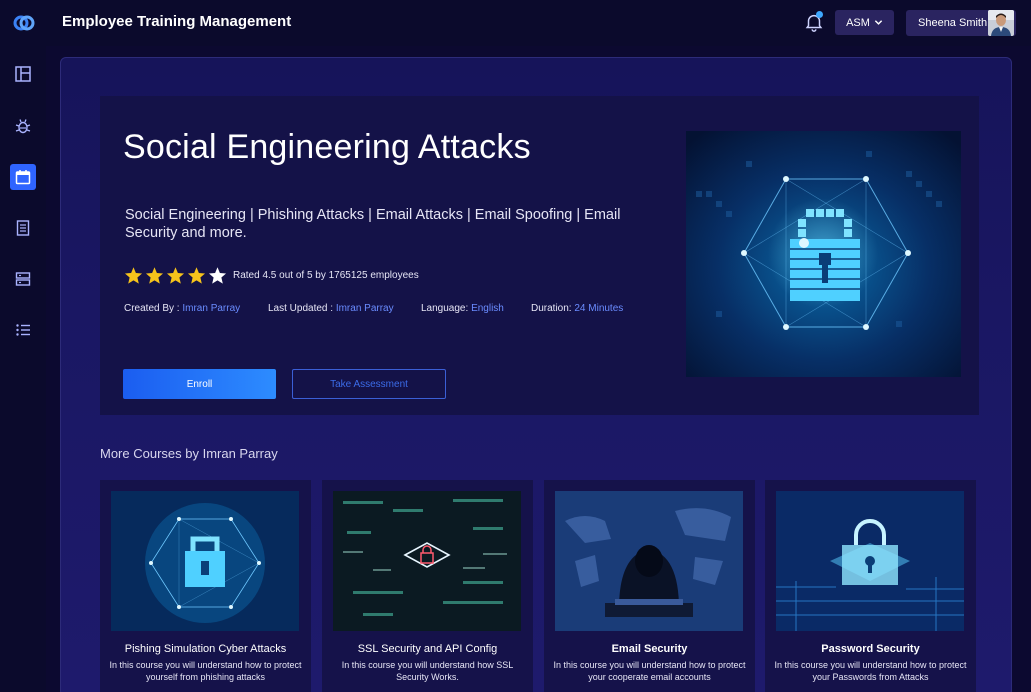 Image resolution: width=1031 pixels, height=692 pixels. I want to click on document-icon, so click(23, 228).